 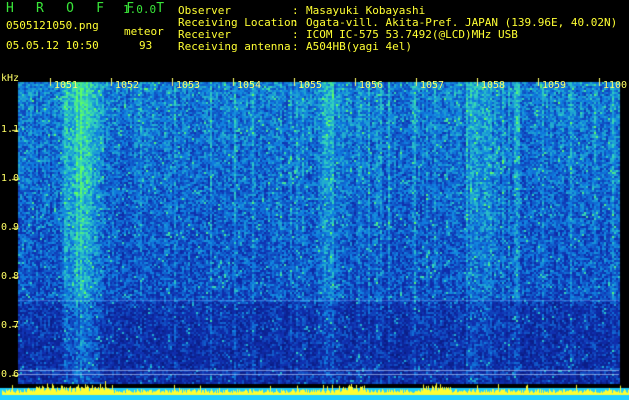 What do you see at coordinates (10, 374) in the screenshot?
I see `y-tick-label: 0.6` at bounding box center [10, 374].